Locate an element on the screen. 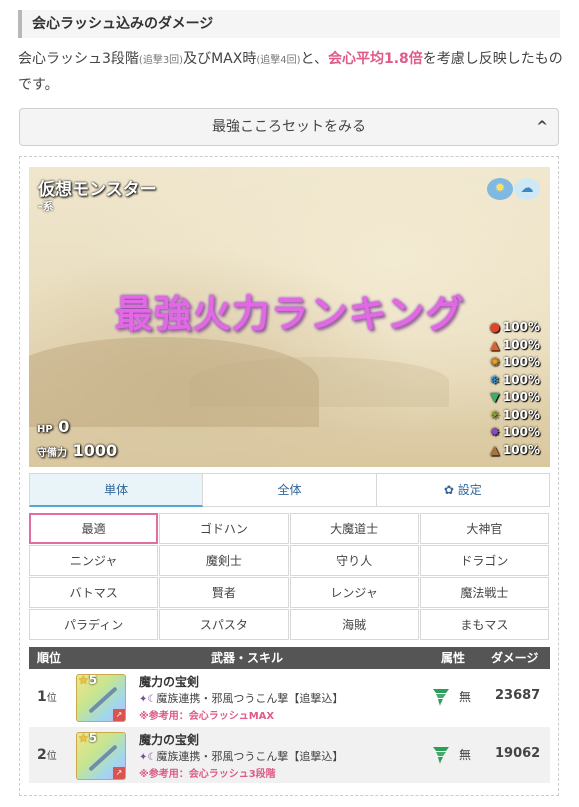  job-button: 賢者 is located at coordinates (224, 592).